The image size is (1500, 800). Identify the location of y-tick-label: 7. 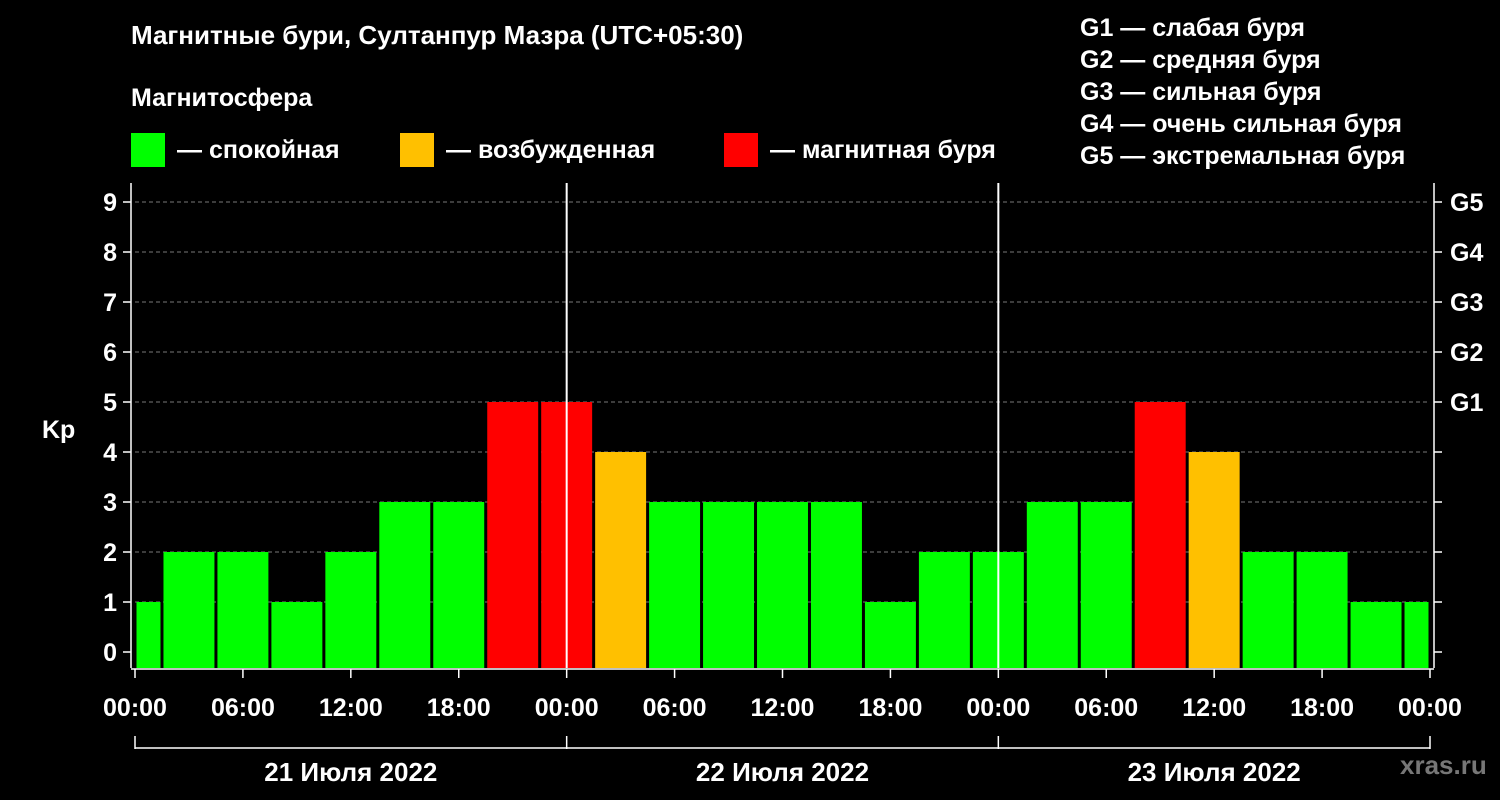
(110, 303).